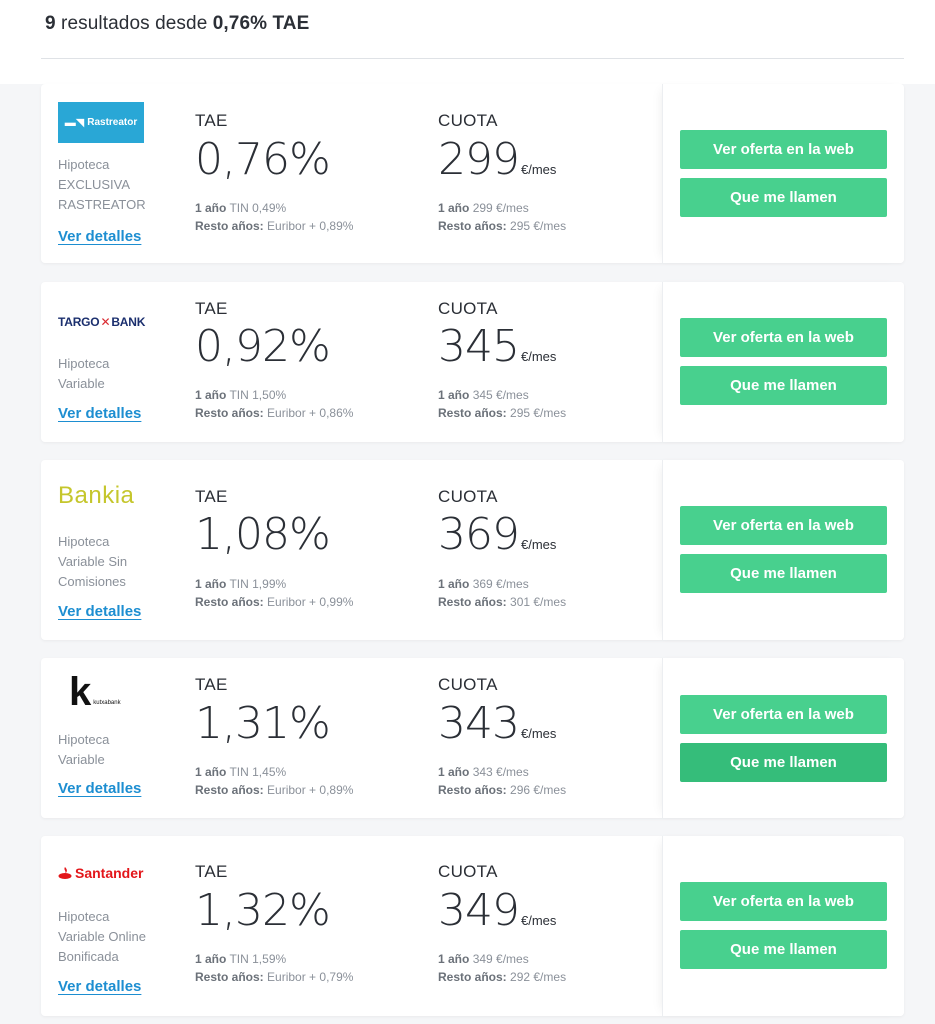 The image size is (935, 1024). Describe the element at coordinates (538, 977) in the screenshot. I see `cuota-rest-value: 292 €/mes` at that location.